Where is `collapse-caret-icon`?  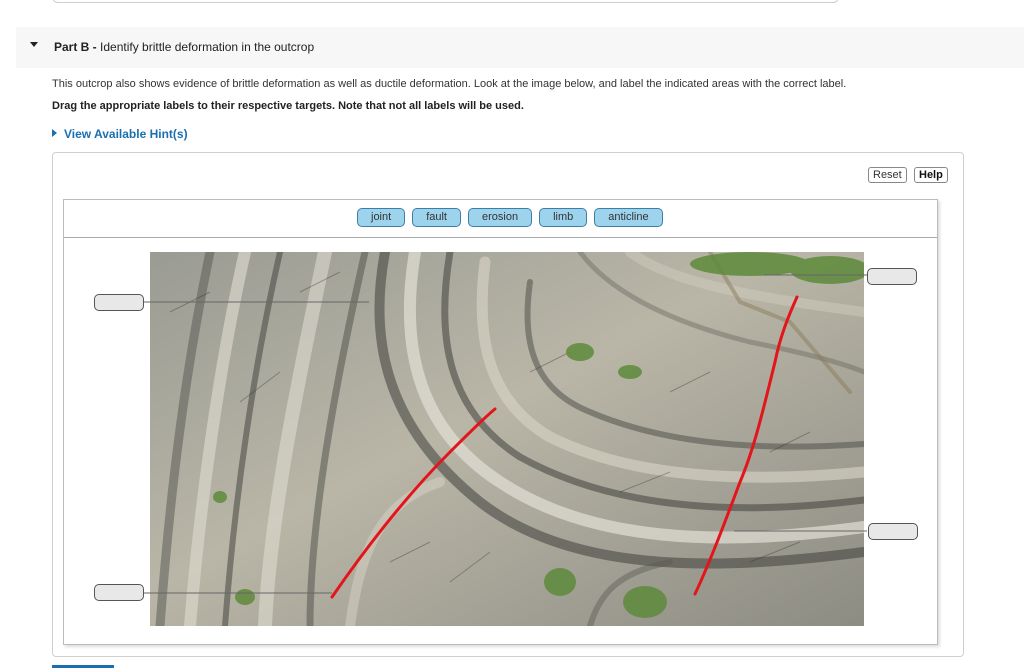 collapse-caret-icon is located at coordinates (34, 44).